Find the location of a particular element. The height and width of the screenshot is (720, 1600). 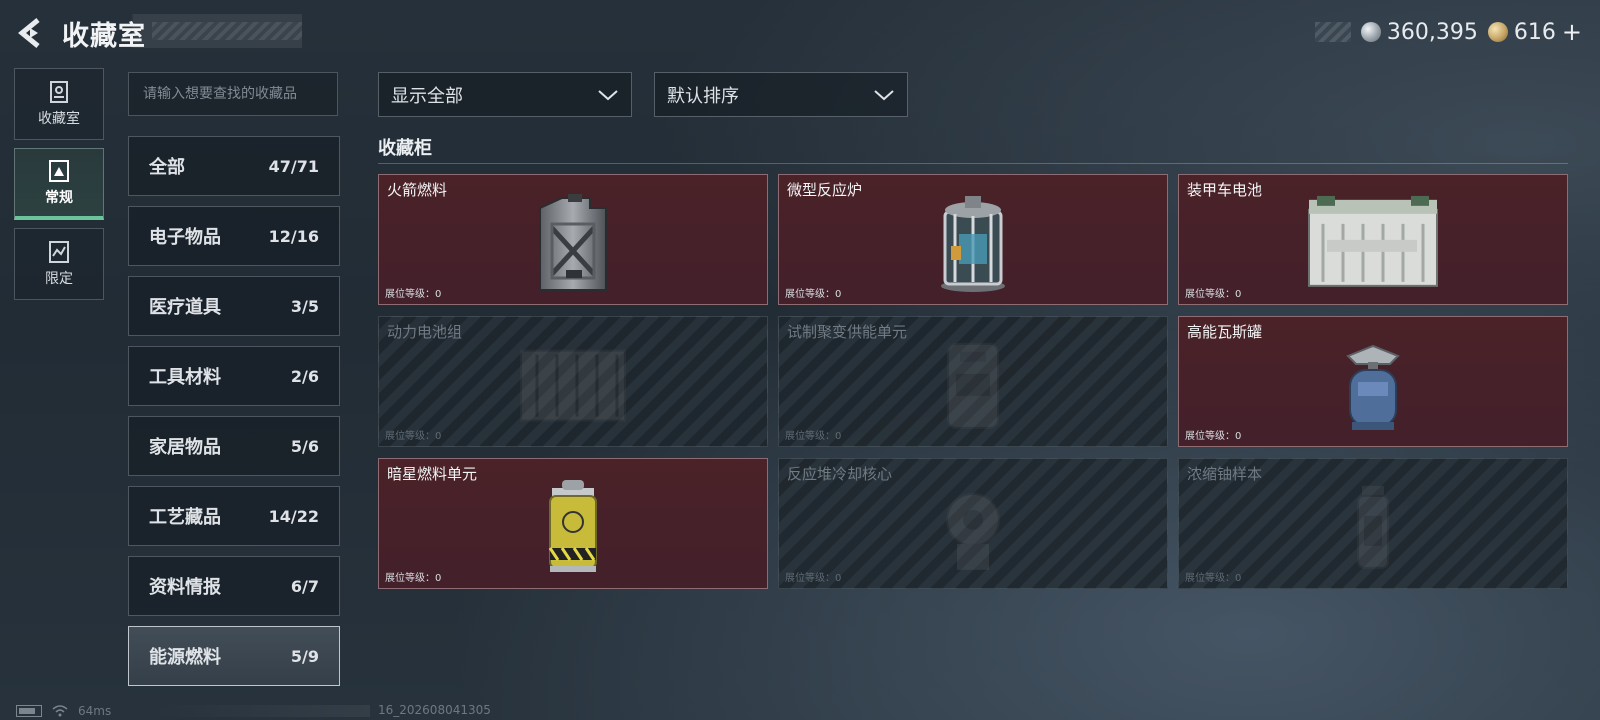

cooling-core-icon is located at coordinates (973, 531).